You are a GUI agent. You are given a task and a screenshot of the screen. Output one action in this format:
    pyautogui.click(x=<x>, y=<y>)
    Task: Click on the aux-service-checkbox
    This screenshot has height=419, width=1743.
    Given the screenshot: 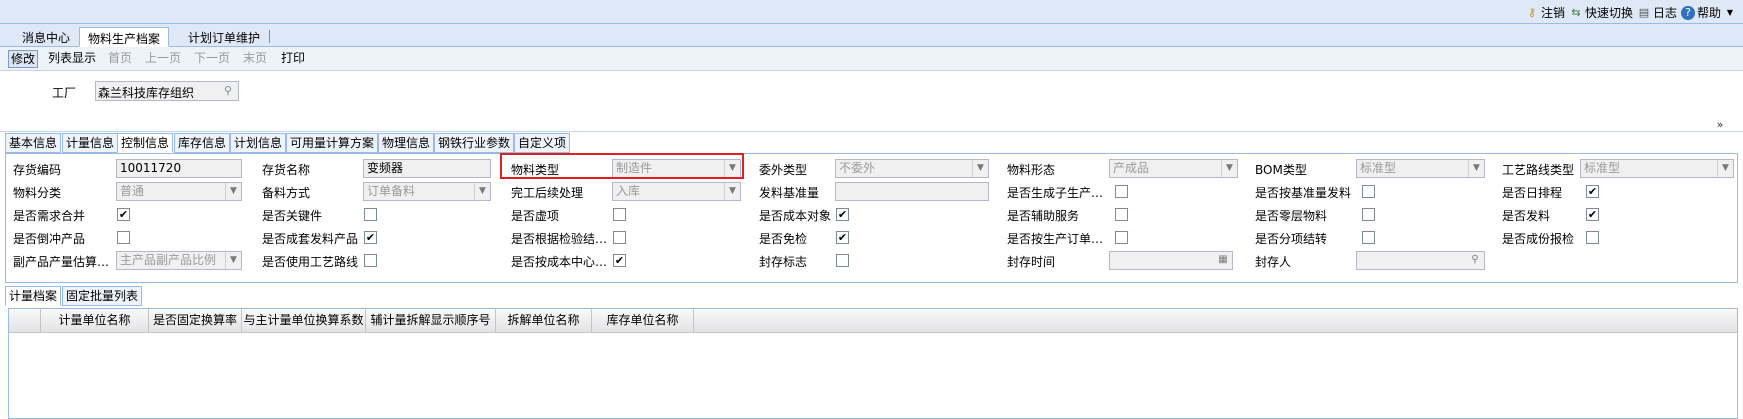 What is the action you would take?
    pyautogui.click(x=1121, y=214)
    